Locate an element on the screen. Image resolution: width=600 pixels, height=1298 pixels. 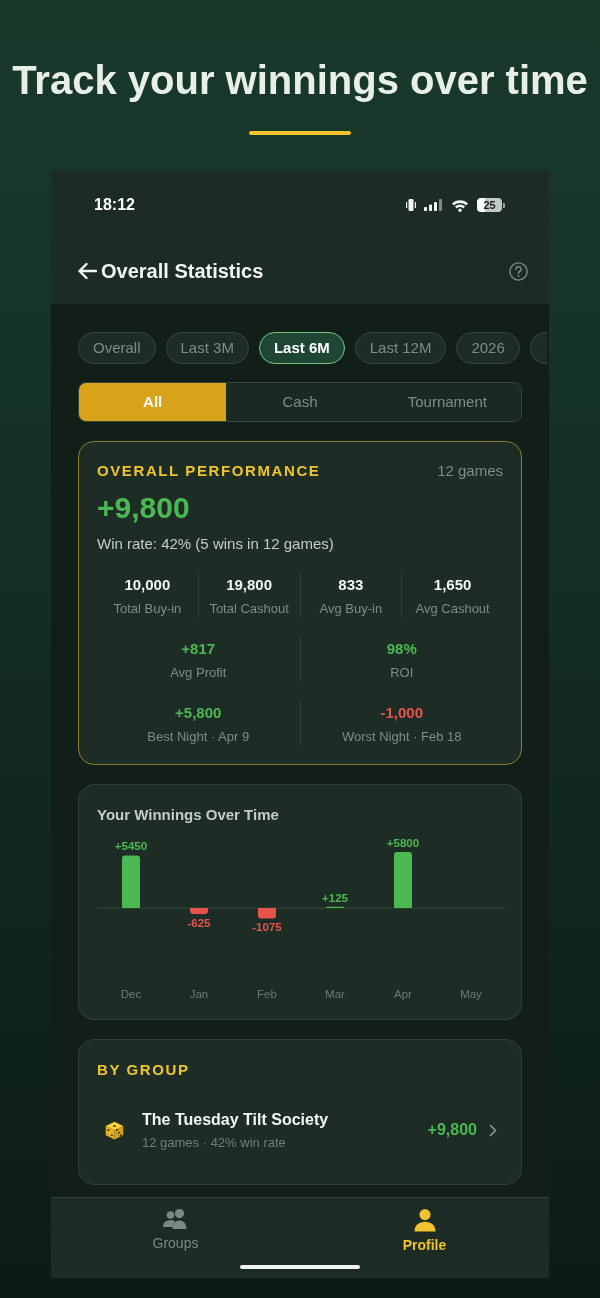
stat-label: Total Buy-in is located at coordinates (147, 608).